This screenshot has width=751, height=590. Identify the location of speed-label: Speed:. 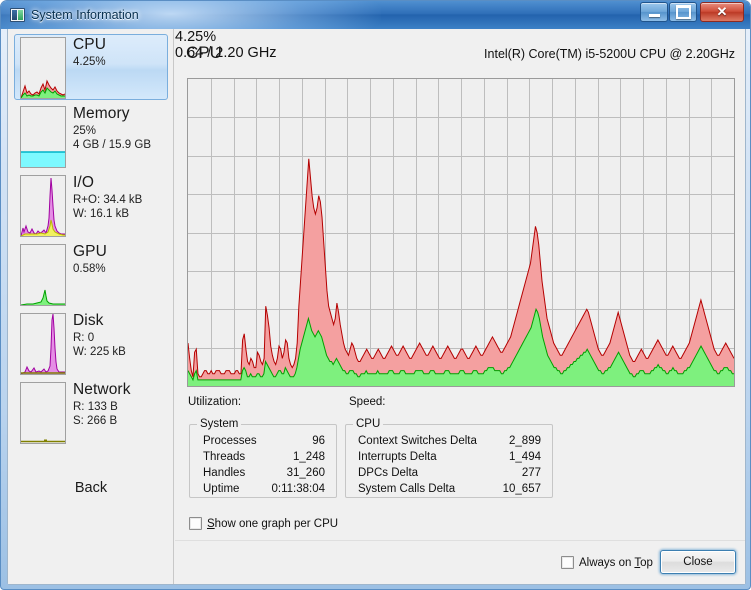
(367, 402).